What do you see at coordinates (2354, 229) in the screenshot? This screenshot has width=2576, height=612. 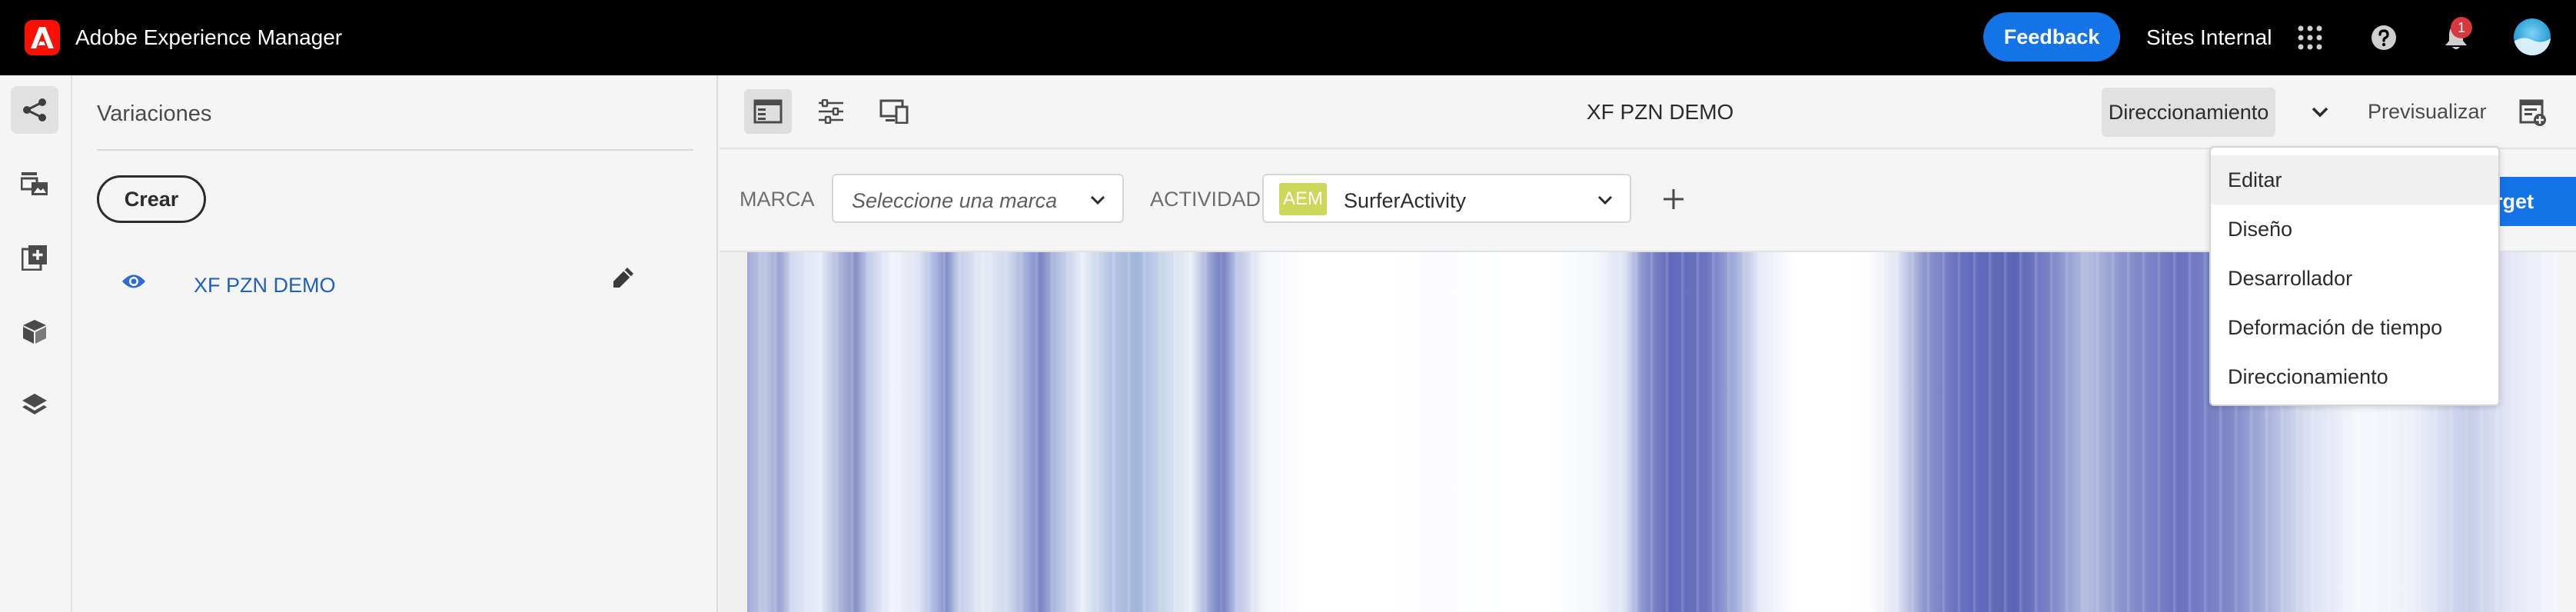 I see `menu-item-design: Diseño` at bounding box center [2354, 229].